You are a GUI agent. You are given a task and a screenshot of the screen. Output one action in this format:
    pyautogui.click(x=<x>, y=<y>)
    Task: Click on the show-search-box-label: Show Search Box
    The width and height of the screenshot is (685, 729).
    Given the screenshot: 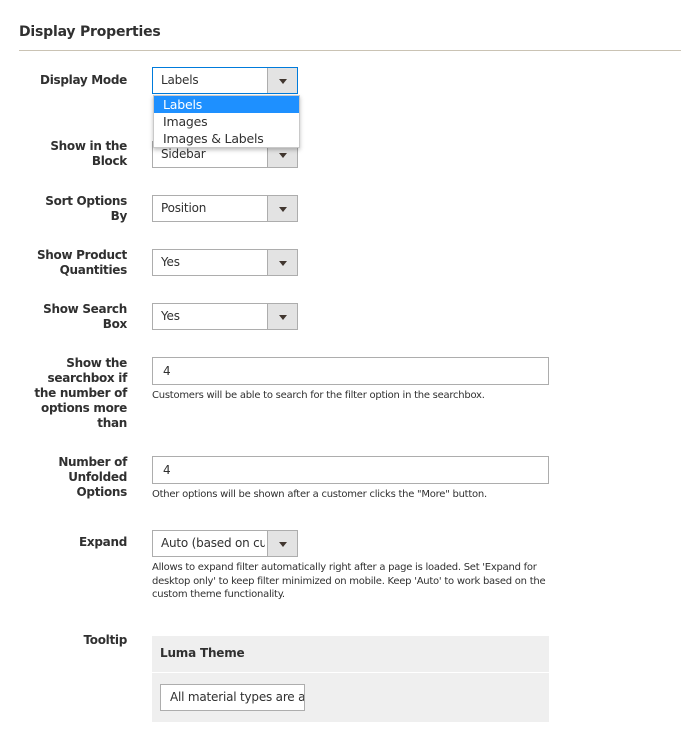 What is the action you would take?
    pyautogui.click(x=85, y=316)
    